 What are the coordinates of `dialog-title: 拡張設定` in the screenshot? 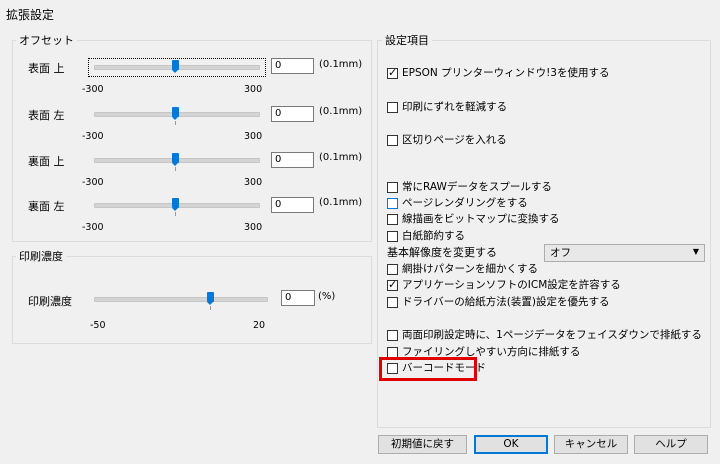 It's located at (30, 15).